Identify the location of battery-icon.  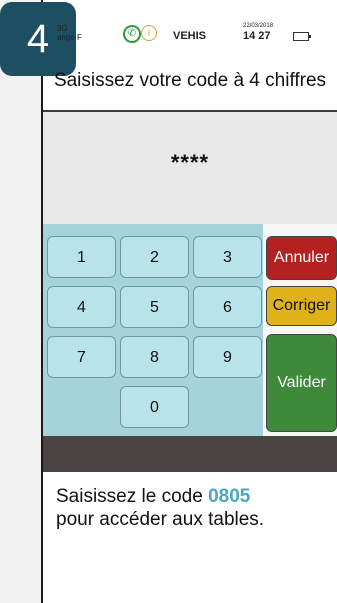
(302, 36).